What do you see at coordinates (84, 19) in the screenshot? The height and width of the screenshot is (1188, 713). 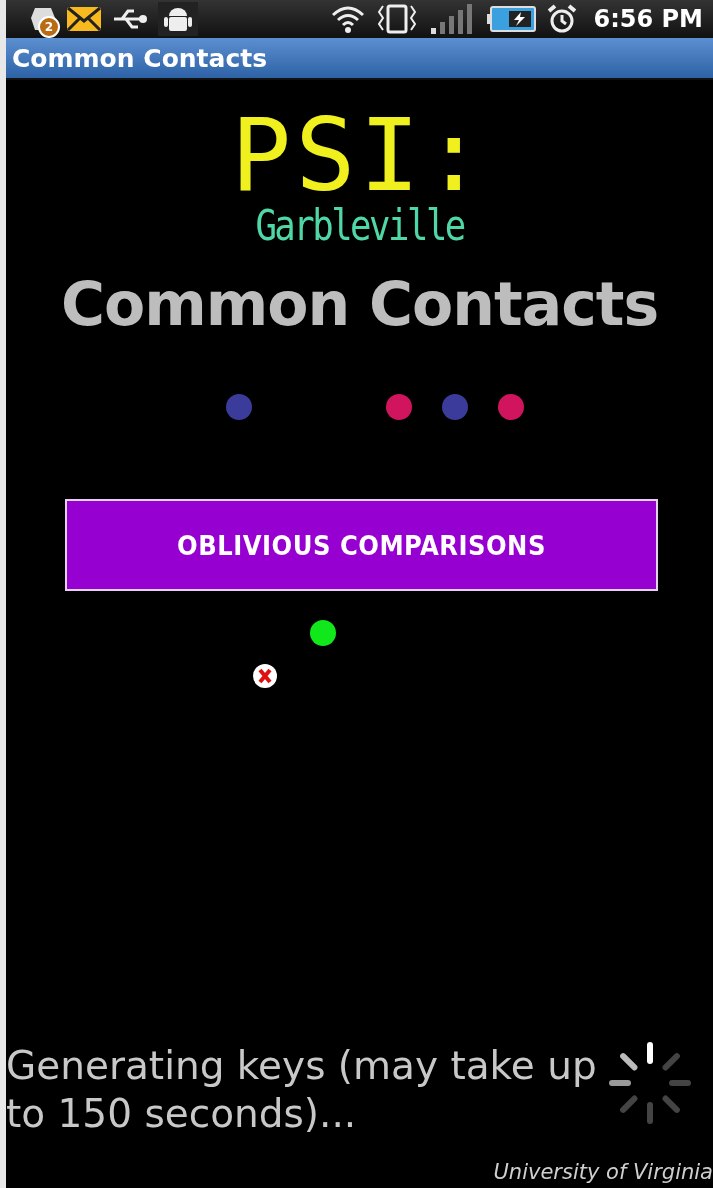 I see `mail-icon` at bounding box center [84, 19].